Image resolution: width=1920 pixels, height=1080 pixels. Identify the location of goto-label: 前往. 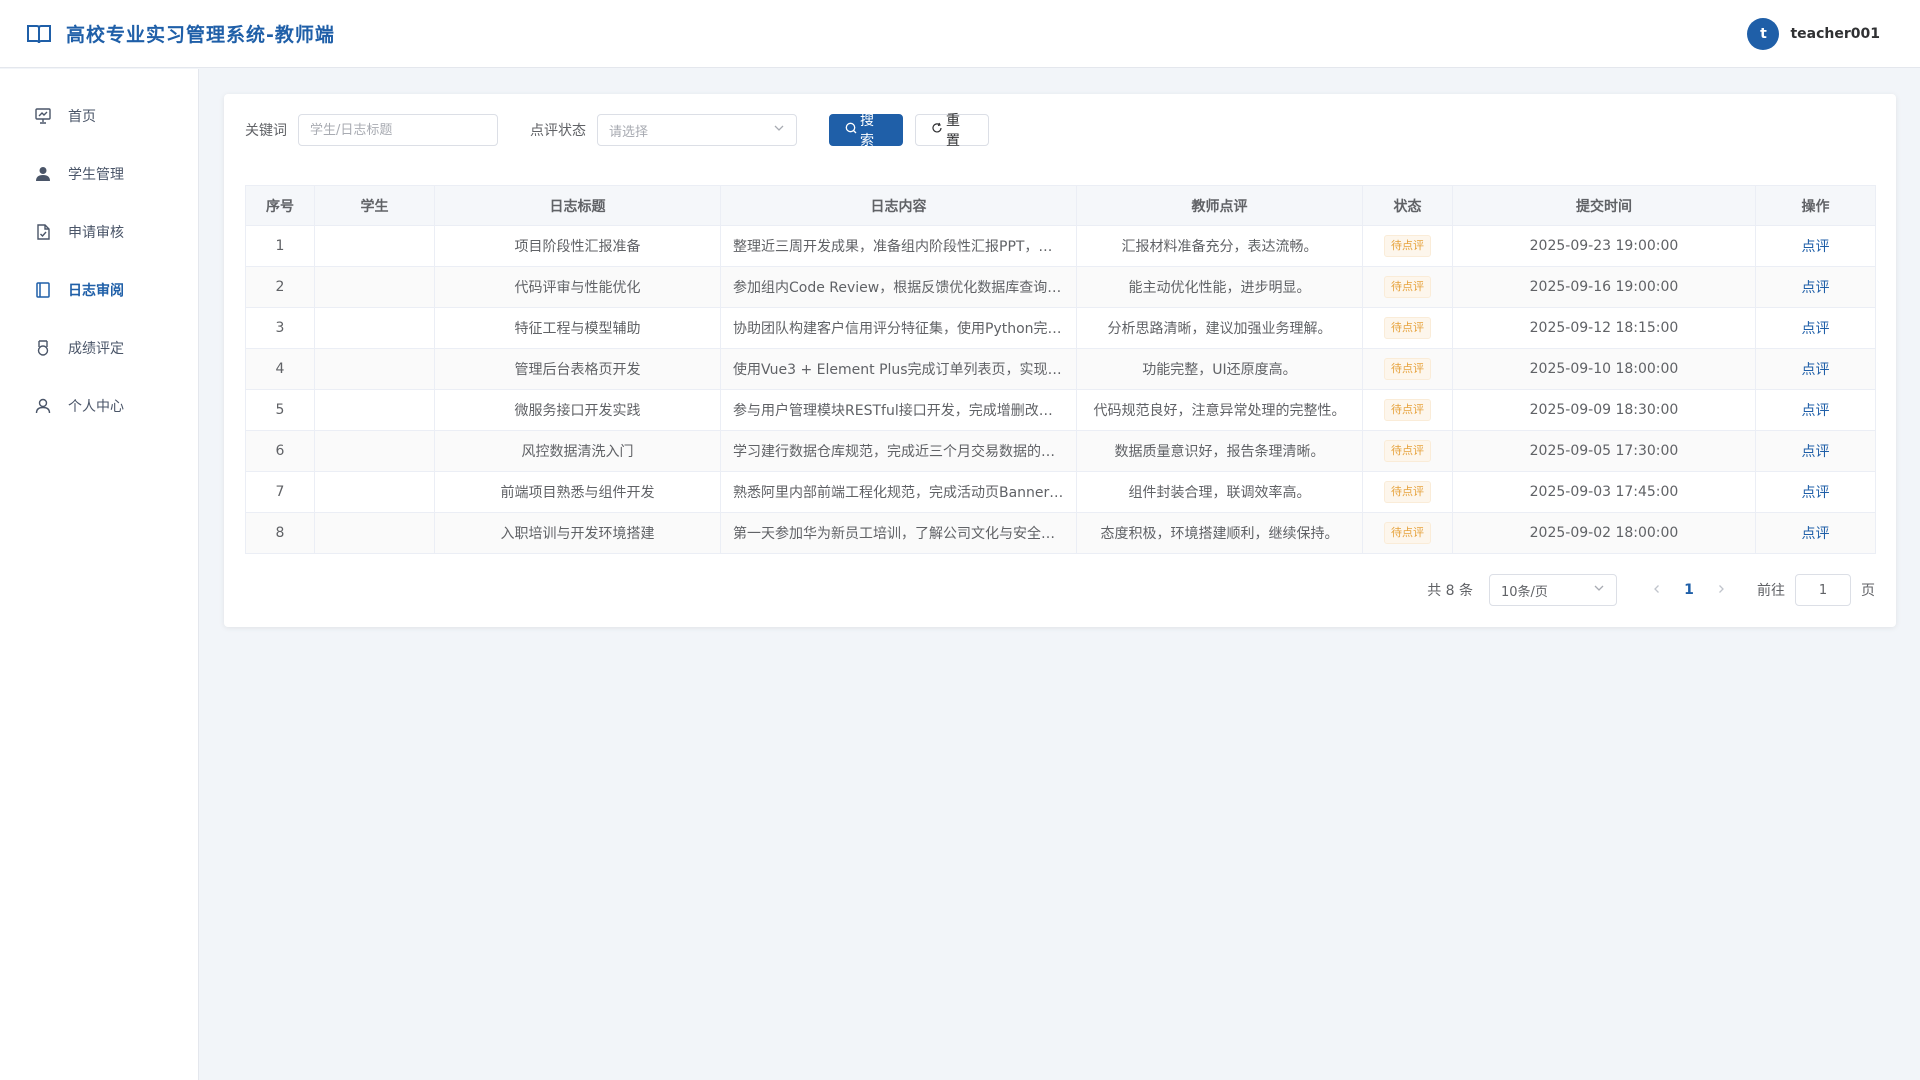
(1771, 591).